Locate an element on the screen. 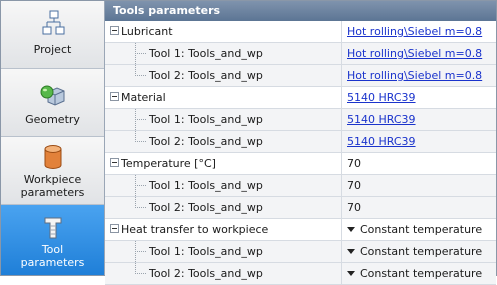  panel-title: Tools parameters is located at coordinates (300, 11).